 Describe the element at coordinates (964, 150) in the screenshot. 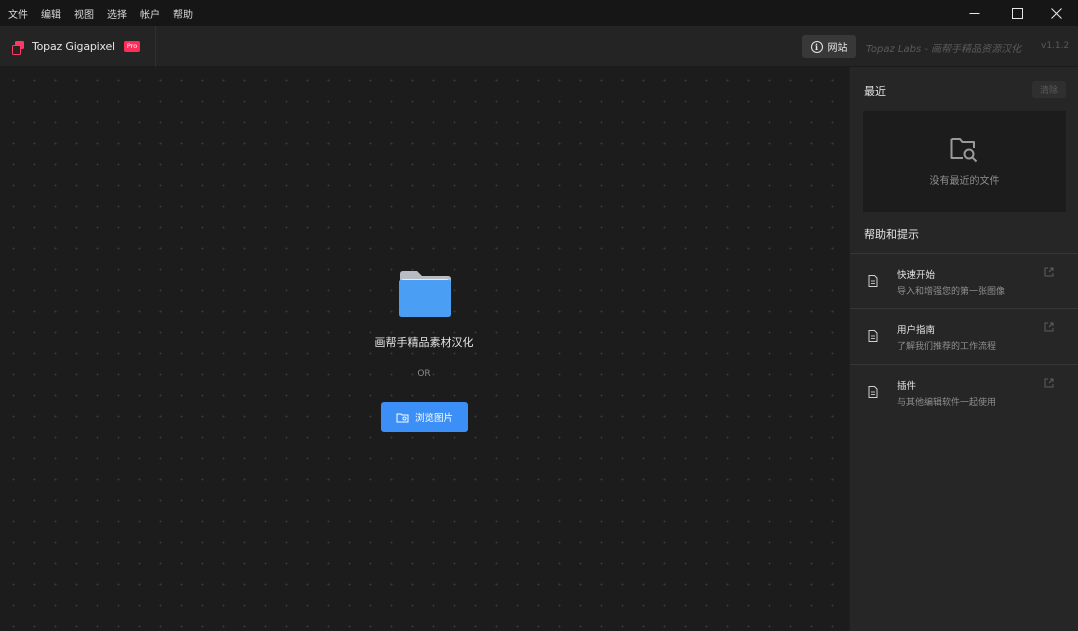

I see `folder-search-icon` at that location.